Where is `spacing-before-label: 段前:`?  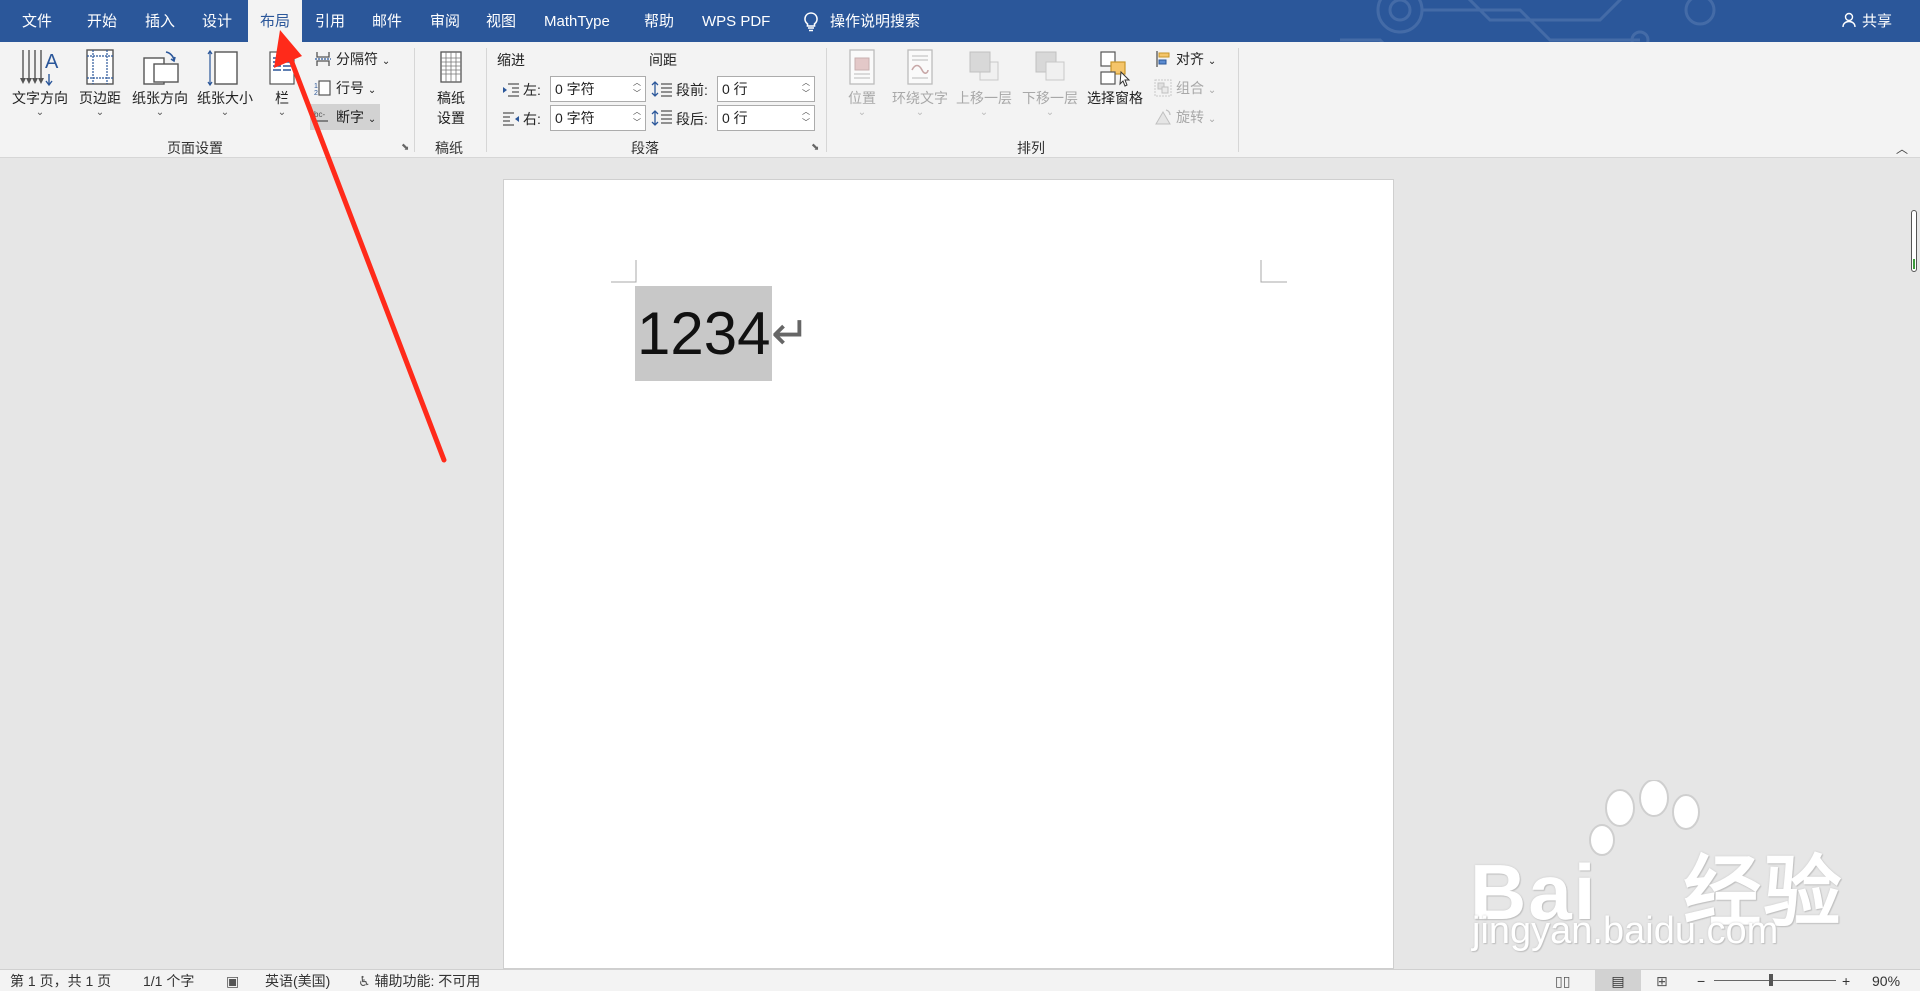 spacing-before-label: 段前: is located at coordinates (692, 90).